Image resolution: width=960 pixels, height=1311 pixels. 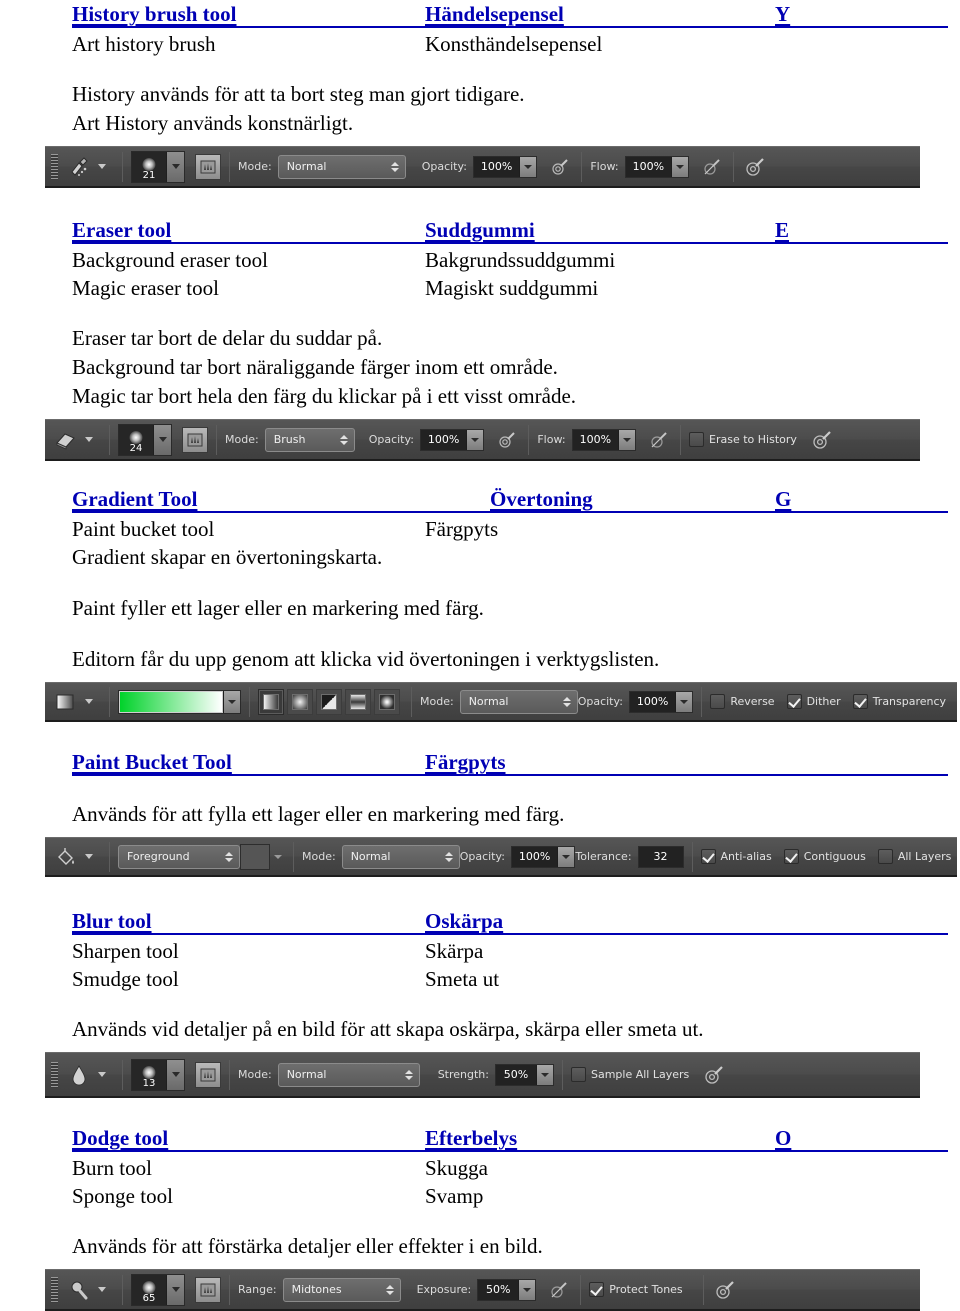 What do you see at coordinates (824, 856) in the screenshot?
I see `contiguous-checkbox: Contiguous` at bounding box center [824, 856].